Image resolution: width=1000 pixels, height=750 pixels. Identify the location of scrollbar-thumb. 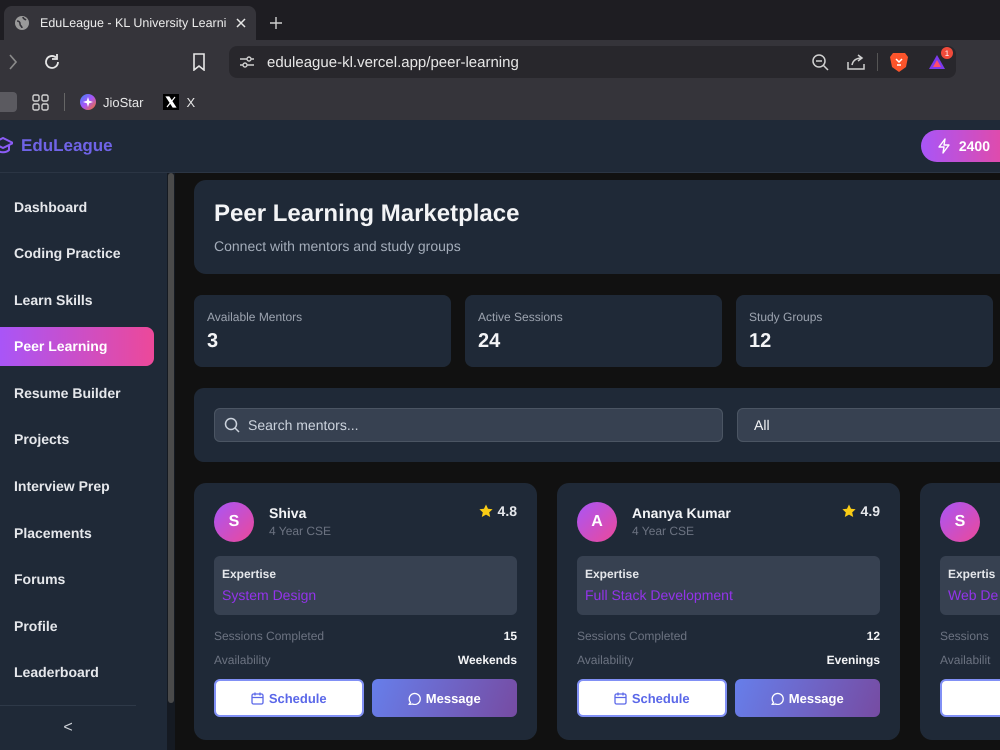
(171, 438).